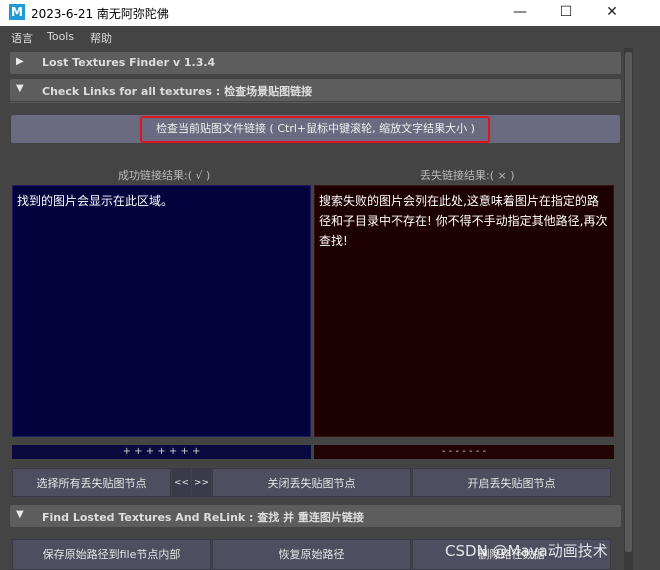 The height and width of the screenshot is (570, 660). Describe the element at coordinates (315, 102) in the screenshot. I see `divider` at that location.